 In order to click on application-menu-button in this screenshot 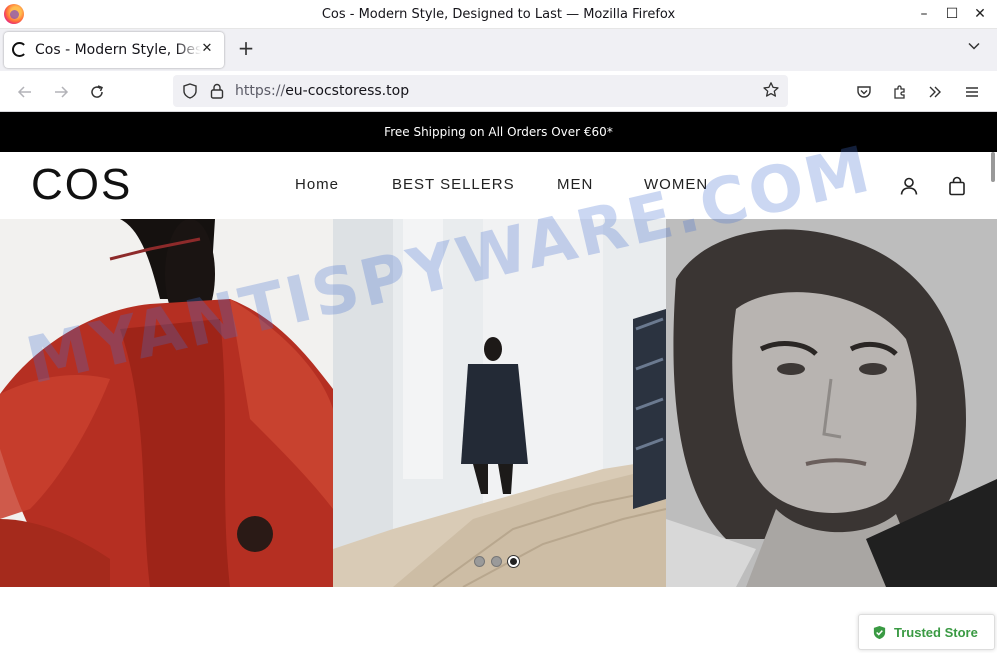, I will do `click(972, 92)`.